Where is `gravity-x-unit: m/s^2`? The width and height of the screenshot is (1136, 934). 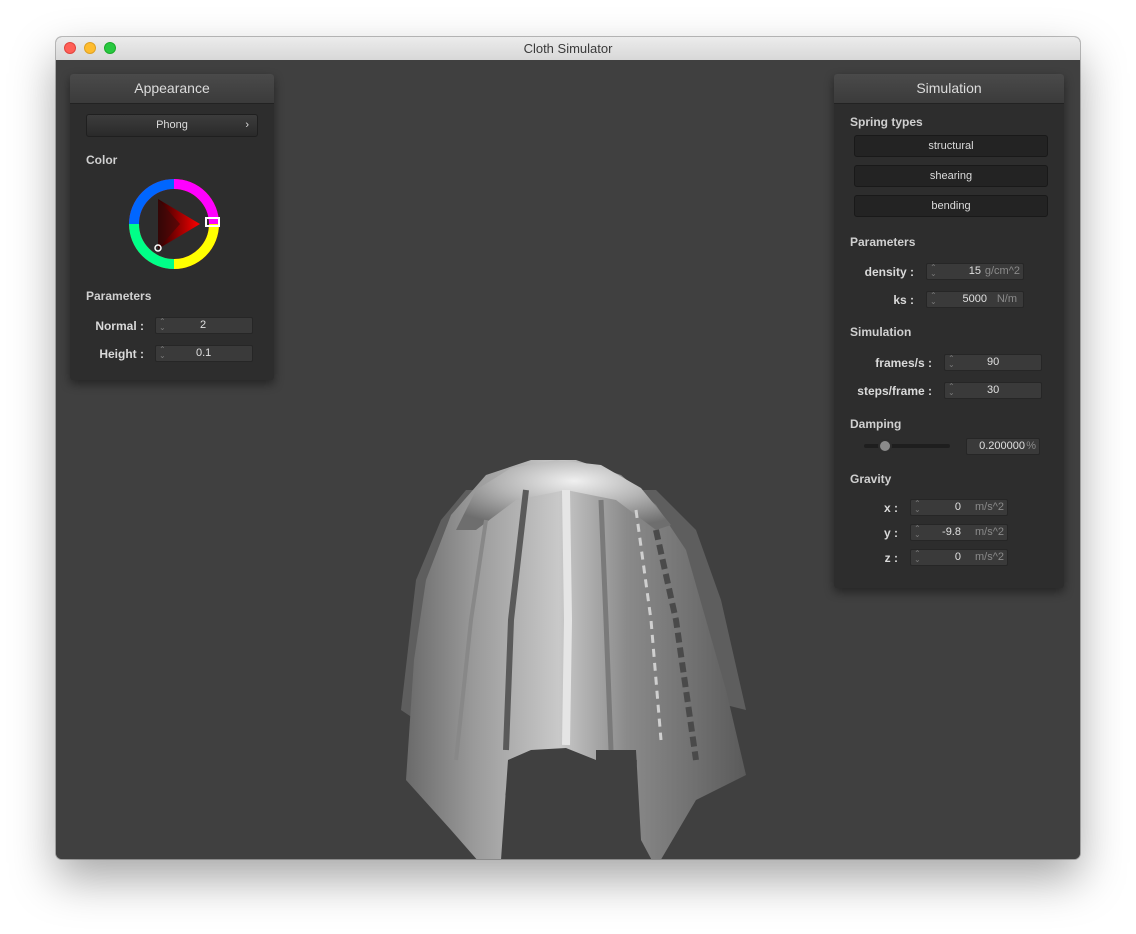
gravity-x-unit: m/s^2 is located at coordinates (989, 507).